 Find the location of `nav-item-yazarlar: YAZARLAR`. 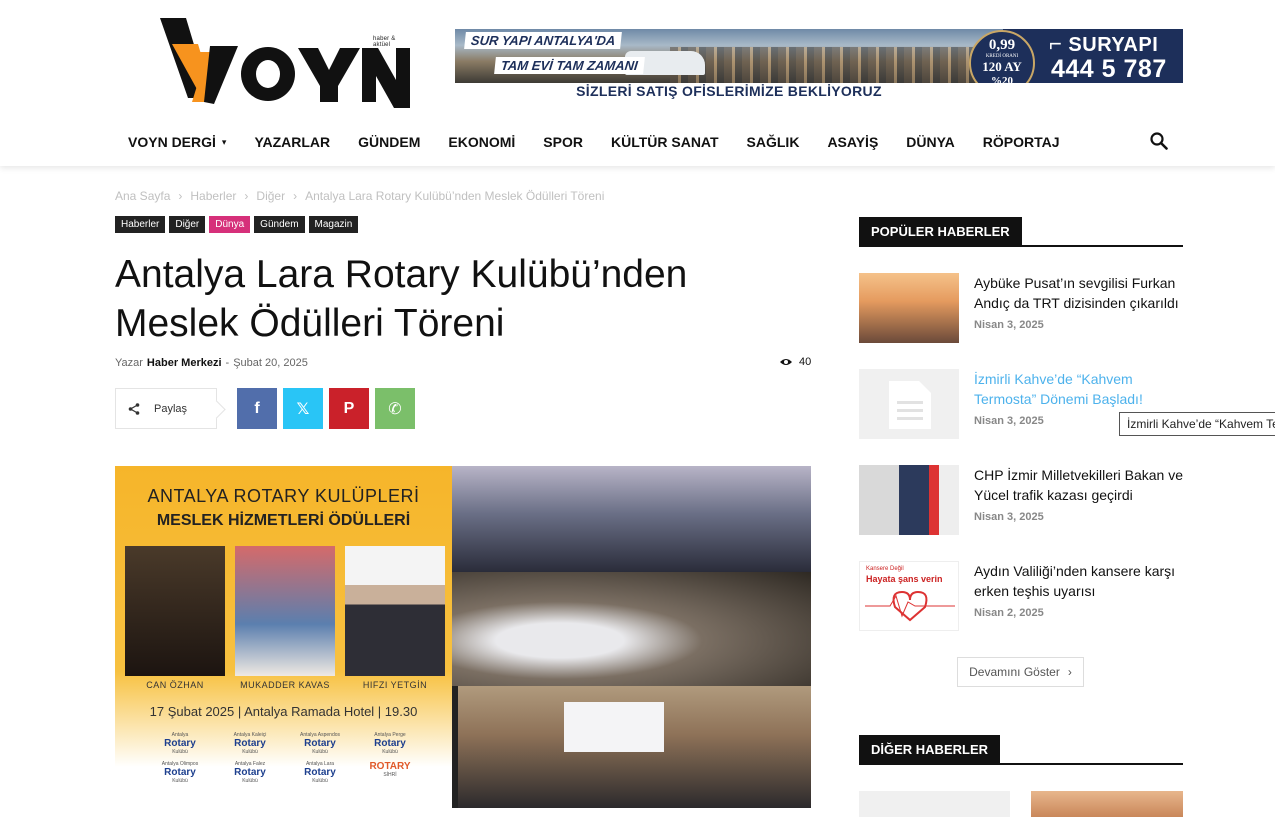

nav-item-yazarlar: YAZARLAR is located at coordinates (292, 142).